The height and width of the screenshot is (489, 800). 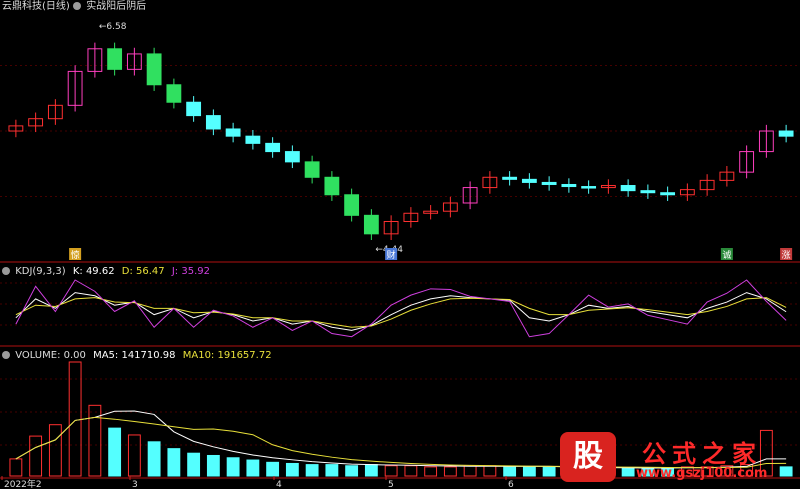 I want to click on kdj-j-label: J: 35.92, so click(x=190, y=271).